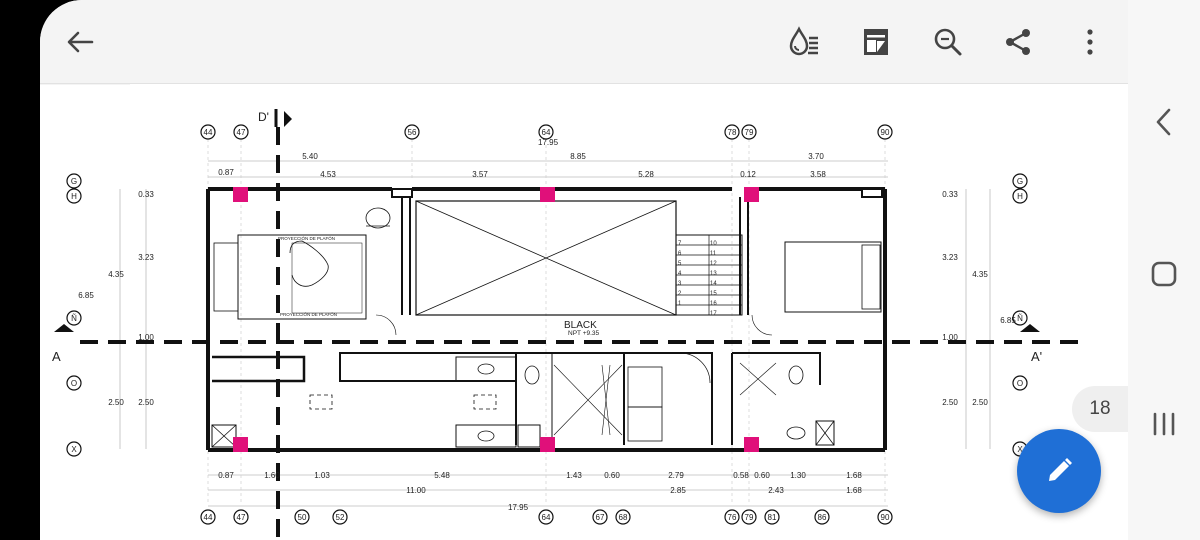 This screenshot has width=1200, height=540. What do you see at coordinates (854, 490) in the screenshot?
I see `dim-bottom-row2-value: 1.68` at bounding box center [854, 490].